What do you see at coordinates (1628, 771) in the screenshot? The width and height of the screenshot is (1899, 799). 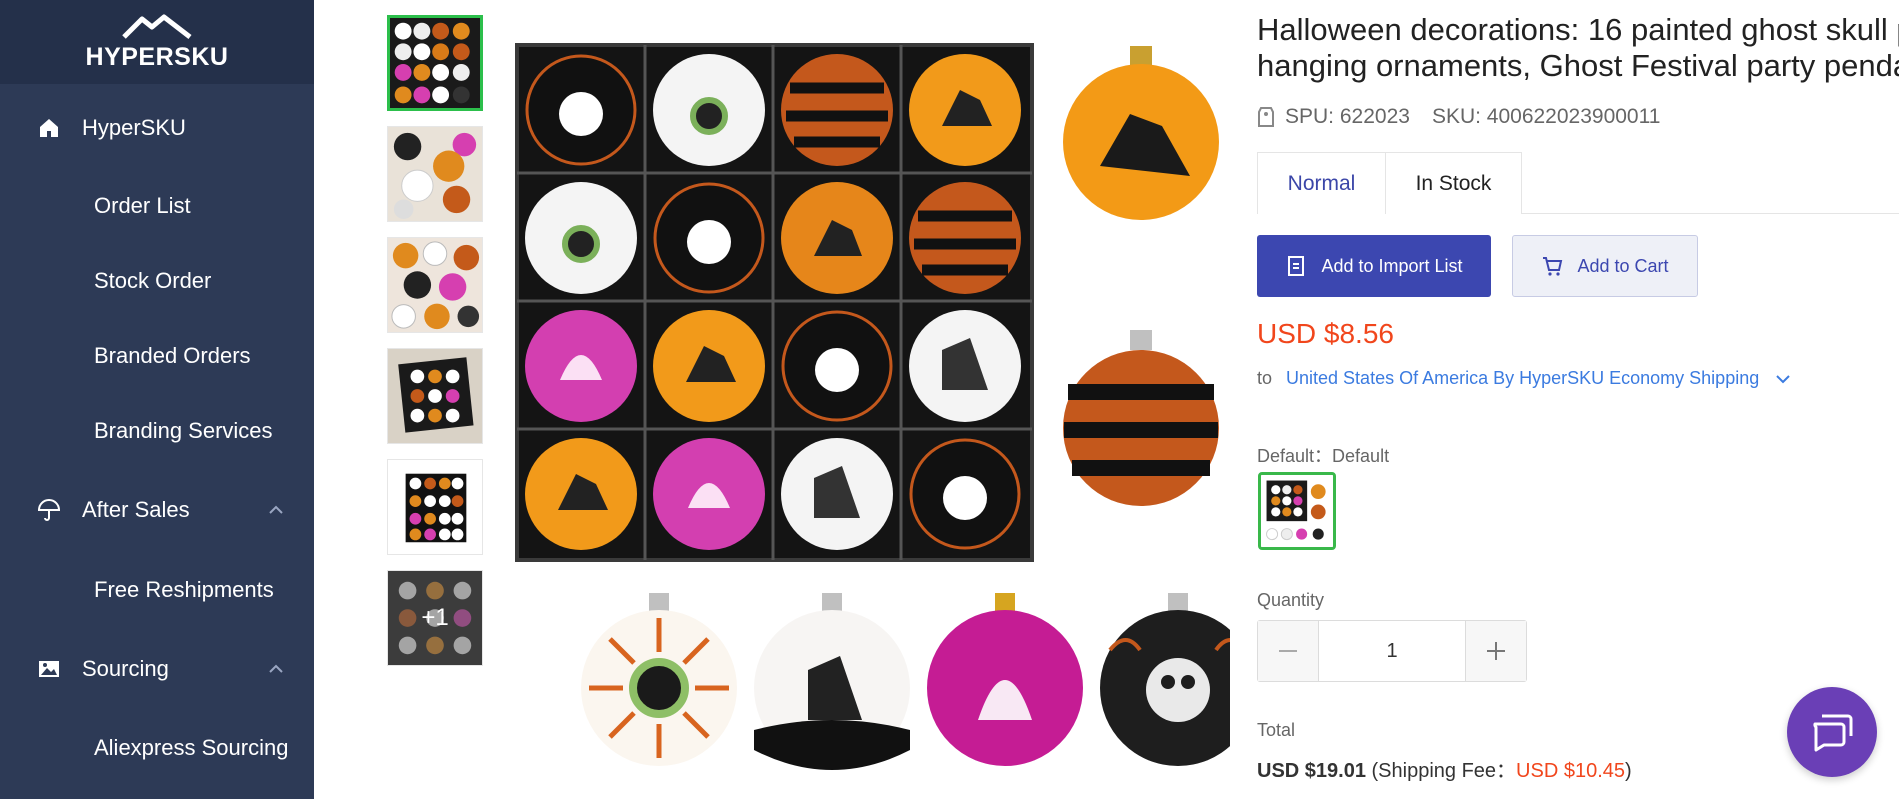 I see `shipping-fee-suffix: )` at bounding box center [1628, 771].